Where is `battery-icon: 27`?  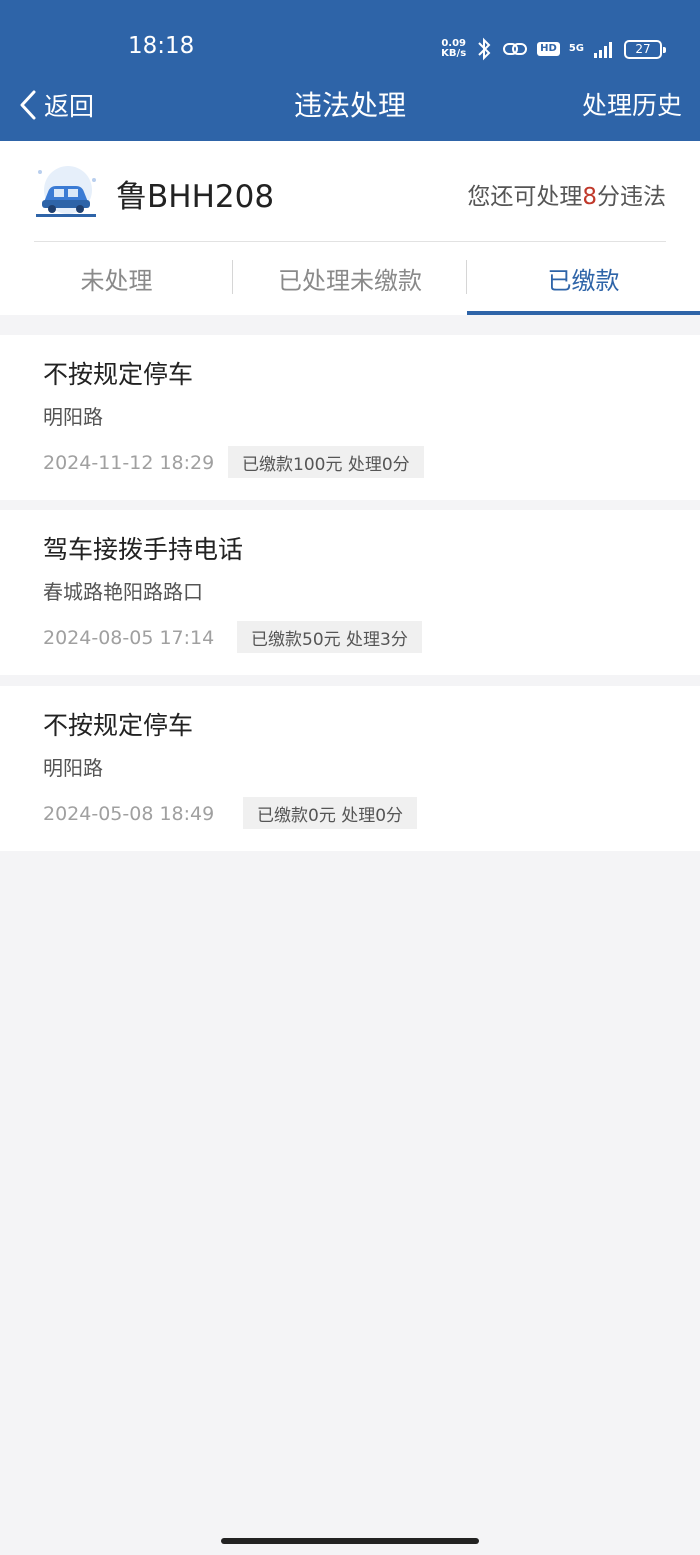
battery-icon: 27 is located at coordinates (645, 49).